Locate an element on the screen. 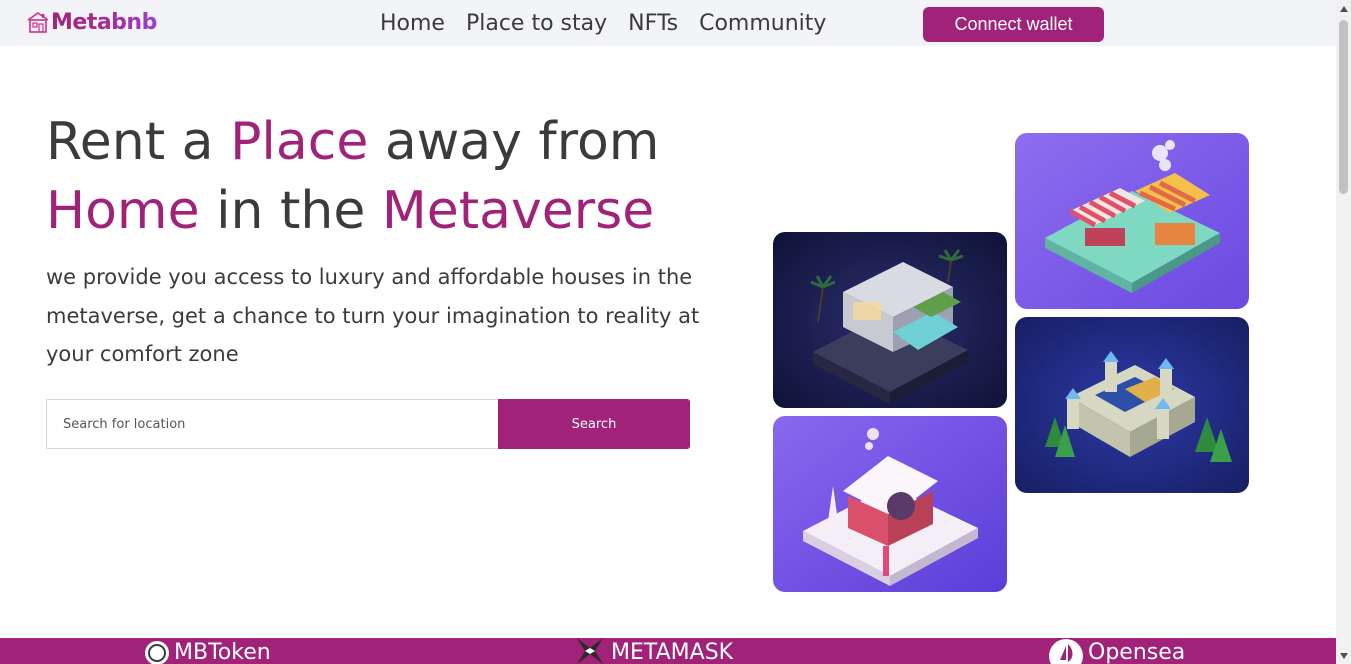 The image size is (1351, 664). headline-part: away from is located at coordinates (514, 142).